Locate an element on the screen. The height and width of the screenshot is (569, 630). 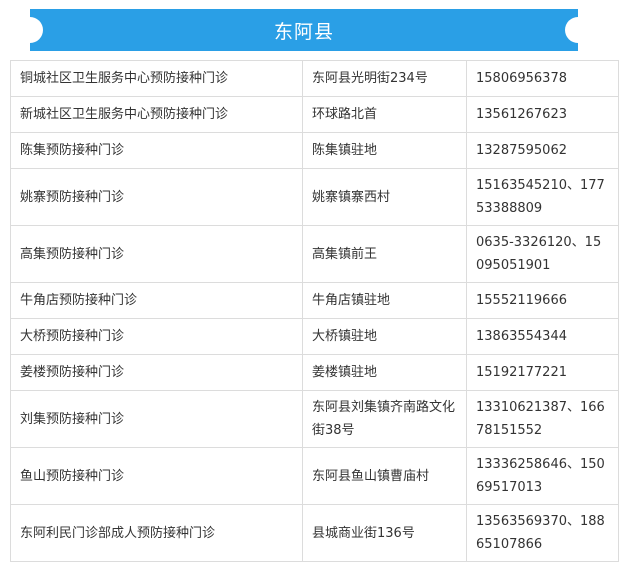
clinic-name-cell: 鱼山预防接种门诊 is located at coordinates (156, 476).